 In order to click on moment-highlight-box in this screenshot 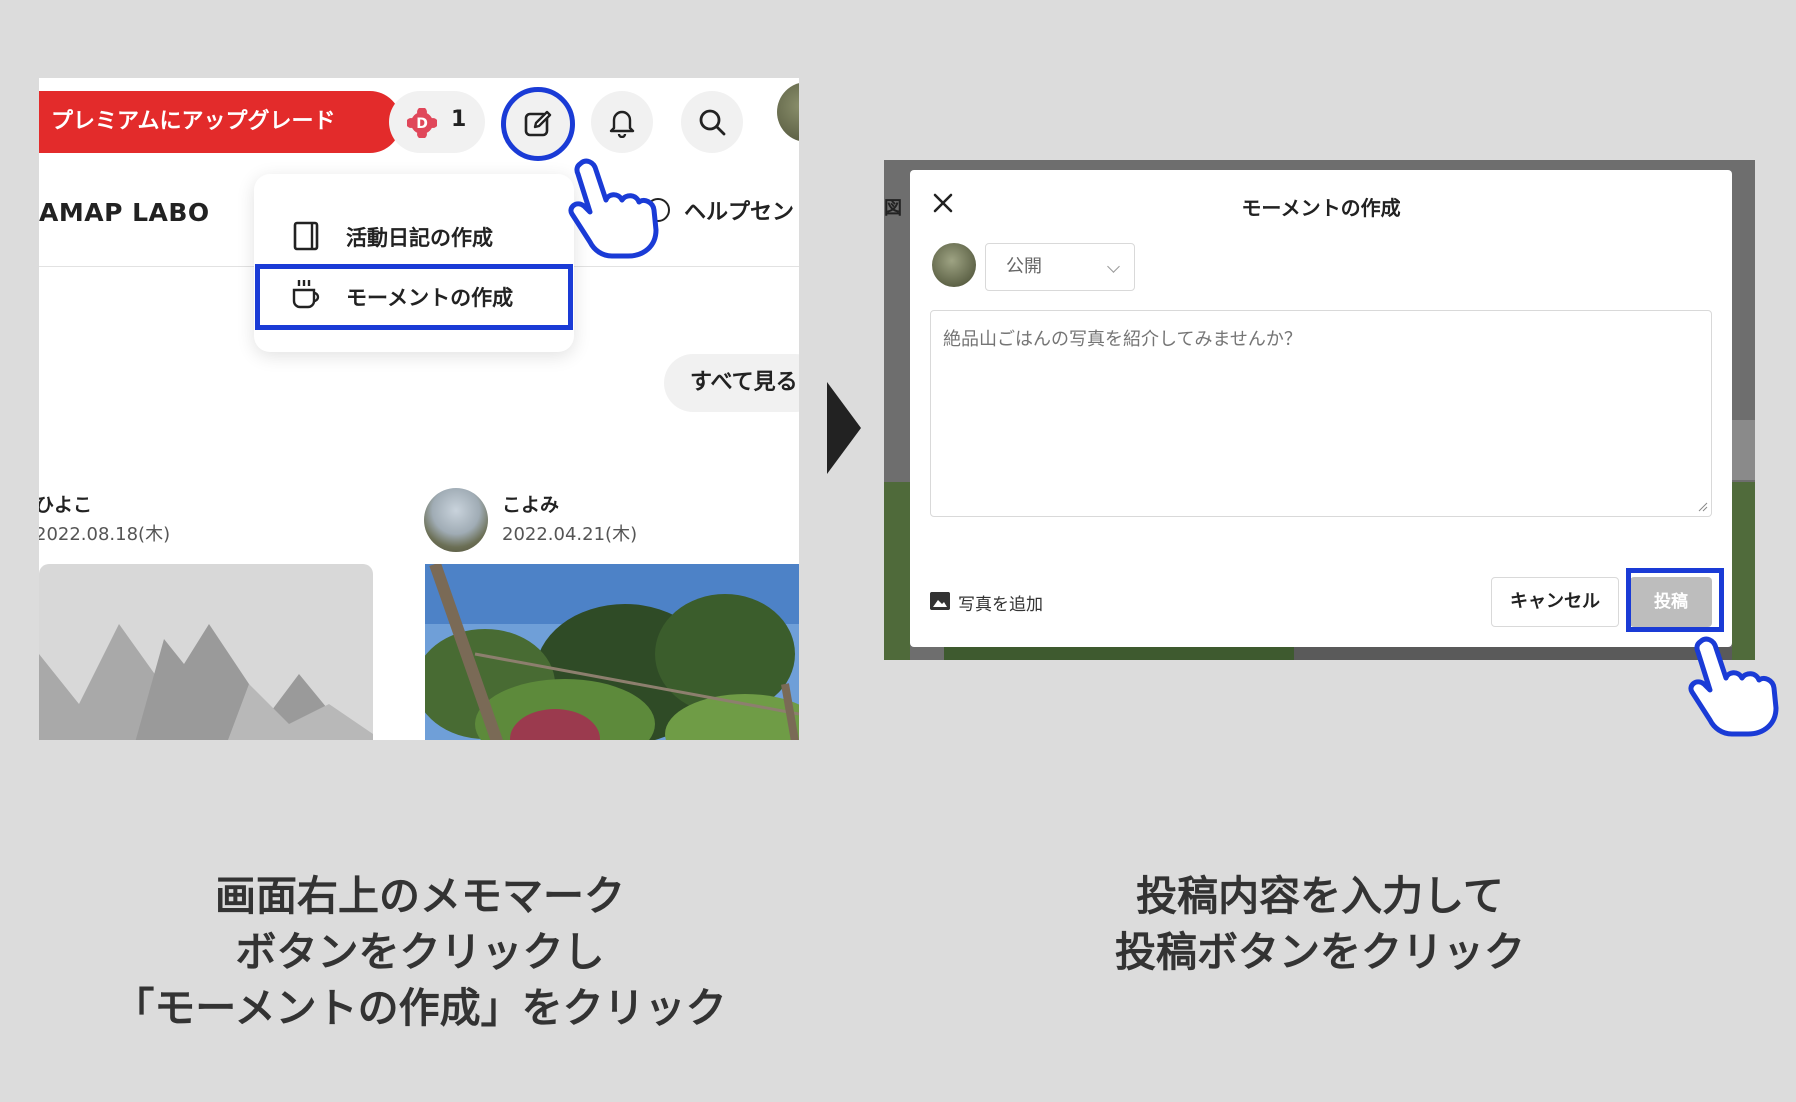, I will do `click(414, 297)`.